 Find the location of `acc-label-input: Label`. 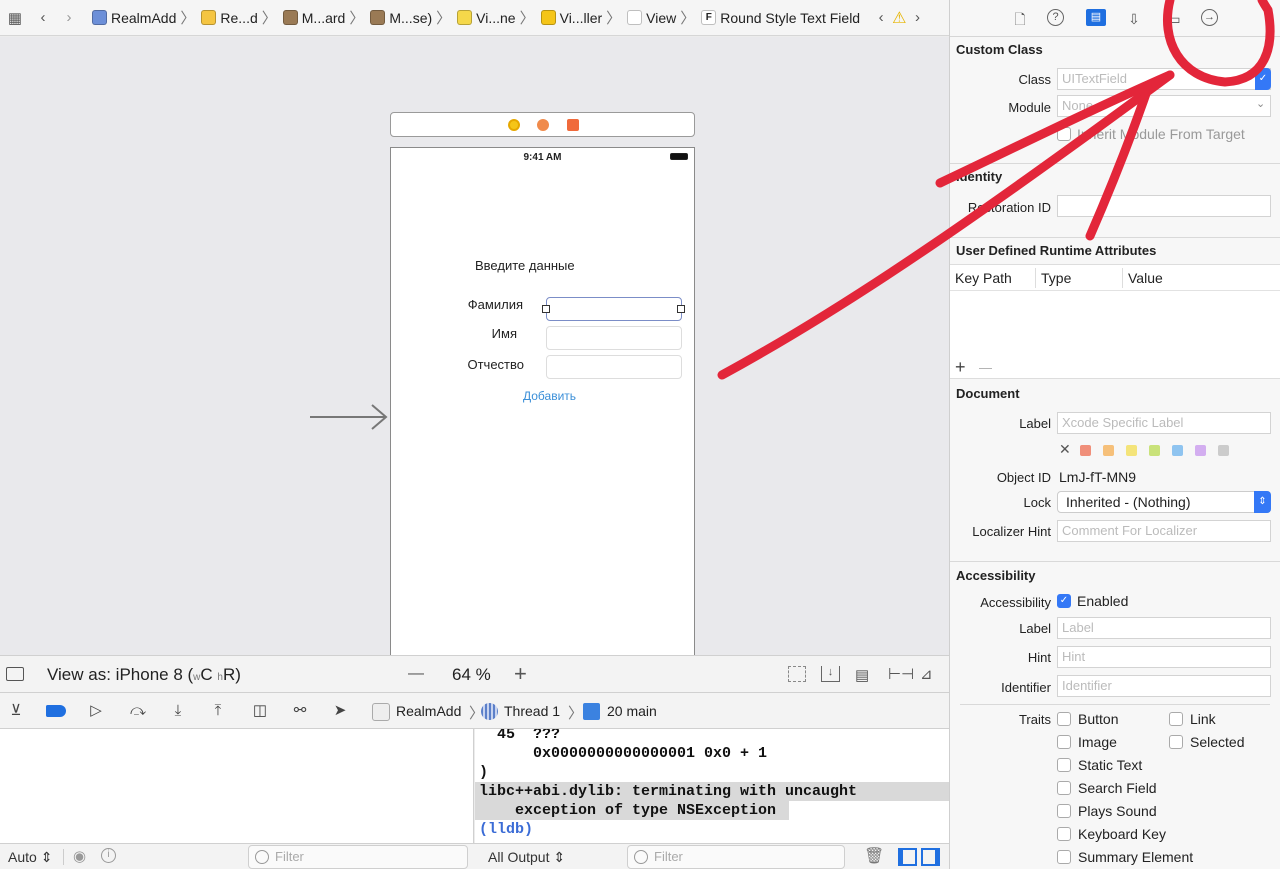

acc-label-input: Label is located at coordinates (1164, 628).